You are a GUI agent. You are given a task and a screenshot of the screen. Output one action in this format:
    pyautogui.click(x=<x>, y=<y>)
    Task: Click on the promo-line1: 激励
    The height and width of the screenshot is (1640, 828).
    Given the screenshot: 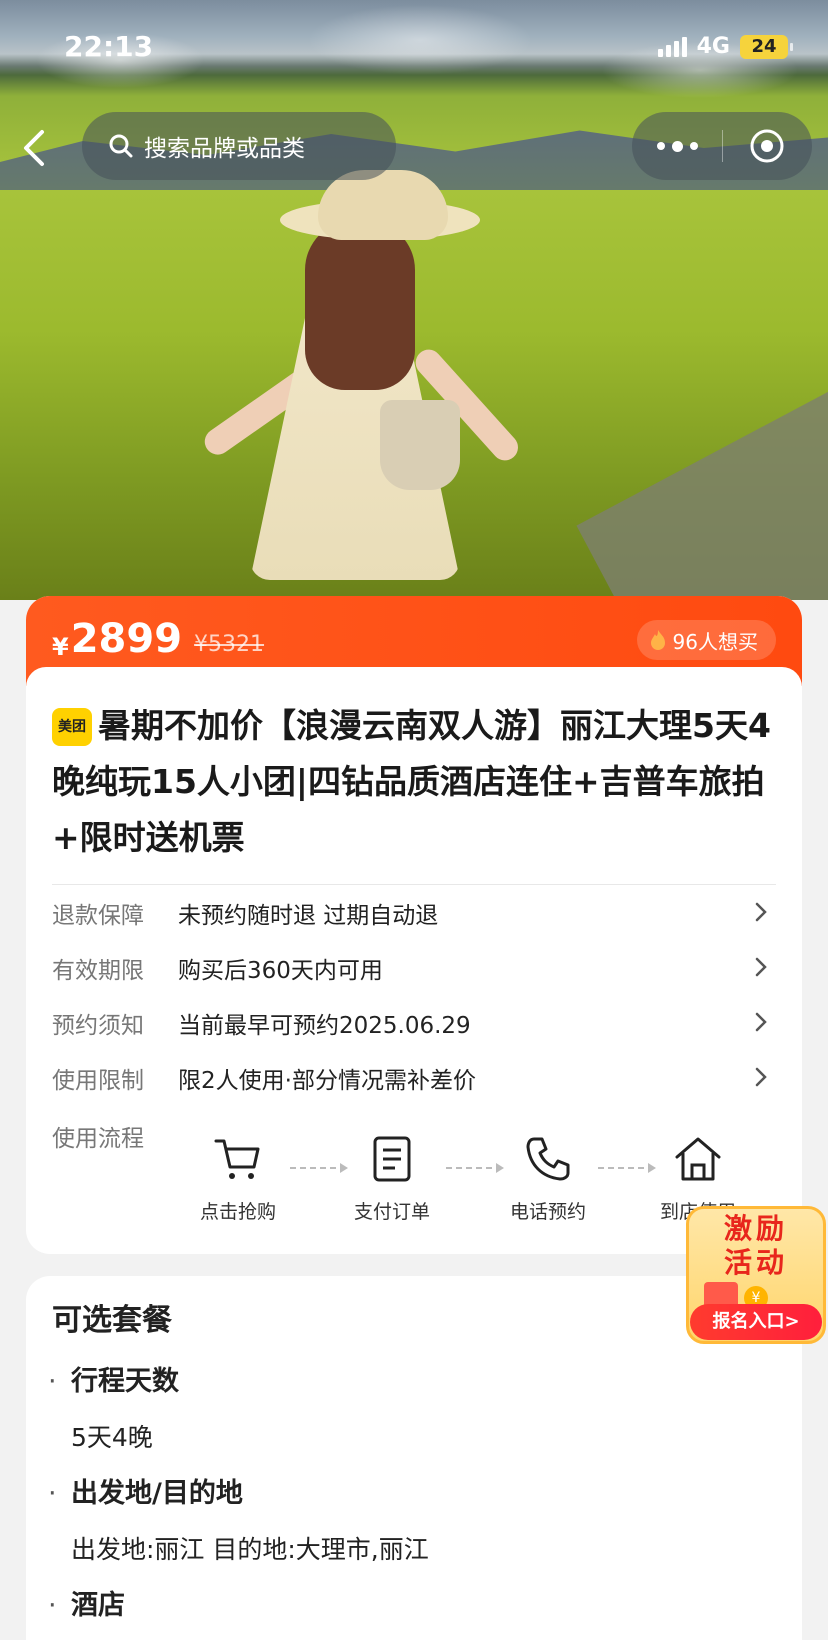 What is the action you would take?
    pyautogui.click(x=755, y=1228)
    